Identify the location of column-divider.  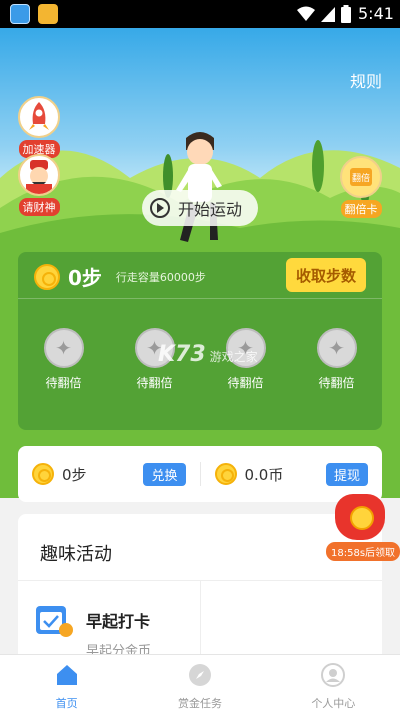
(200, 622).